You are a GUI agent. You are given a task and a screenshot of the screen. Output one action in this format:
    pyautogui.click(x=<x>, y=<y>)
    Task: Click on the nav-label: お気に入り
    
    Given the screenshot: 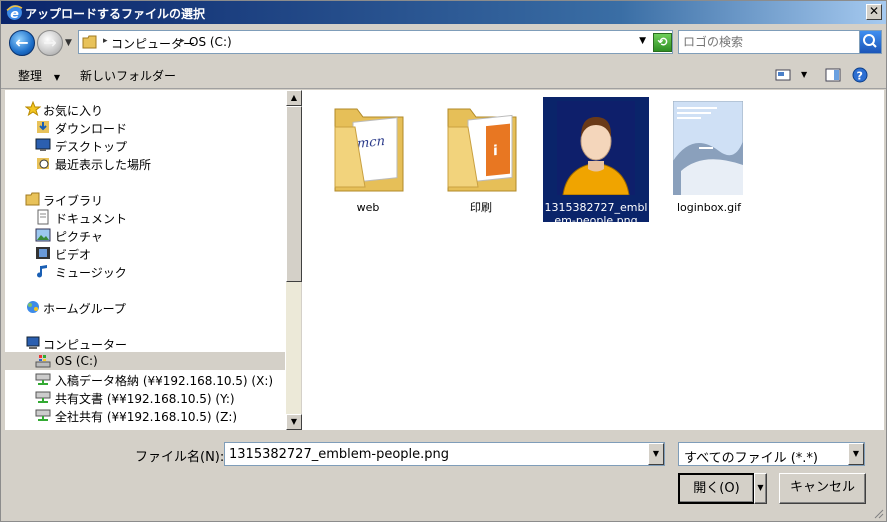 What is the action you would take?
    pyautogui.click(x=73, y=111)
    